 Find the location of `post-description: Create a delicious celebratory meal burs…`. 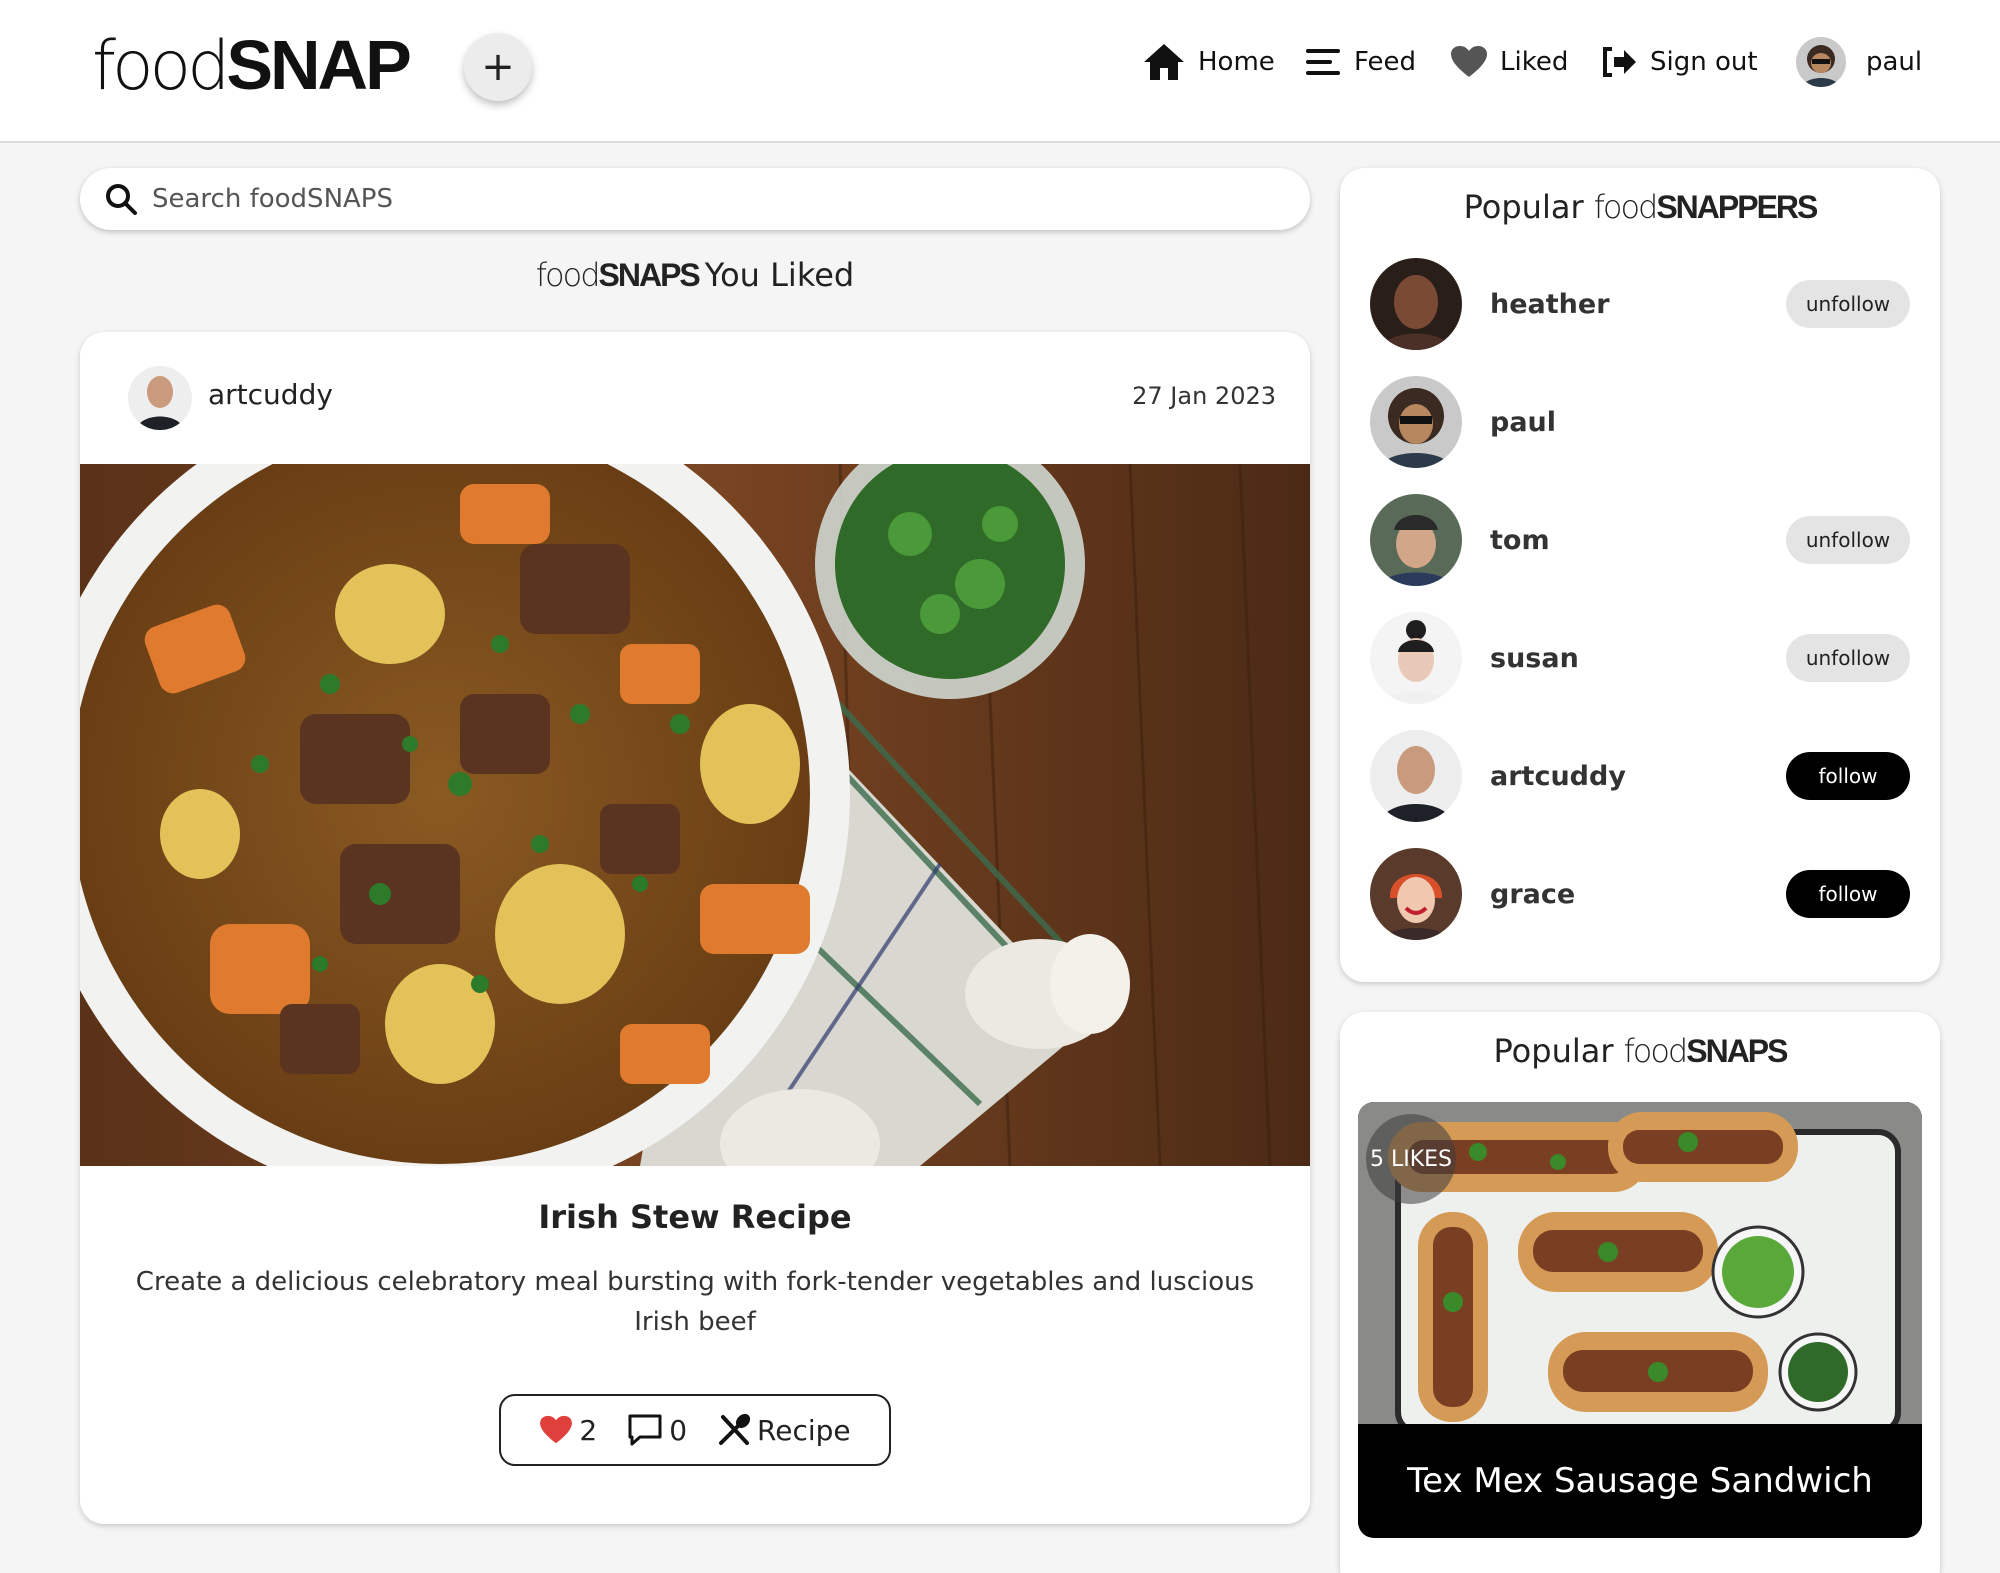

post-description: Create a delicious celebratory meal burs… is located at coordinates (695, 1302).